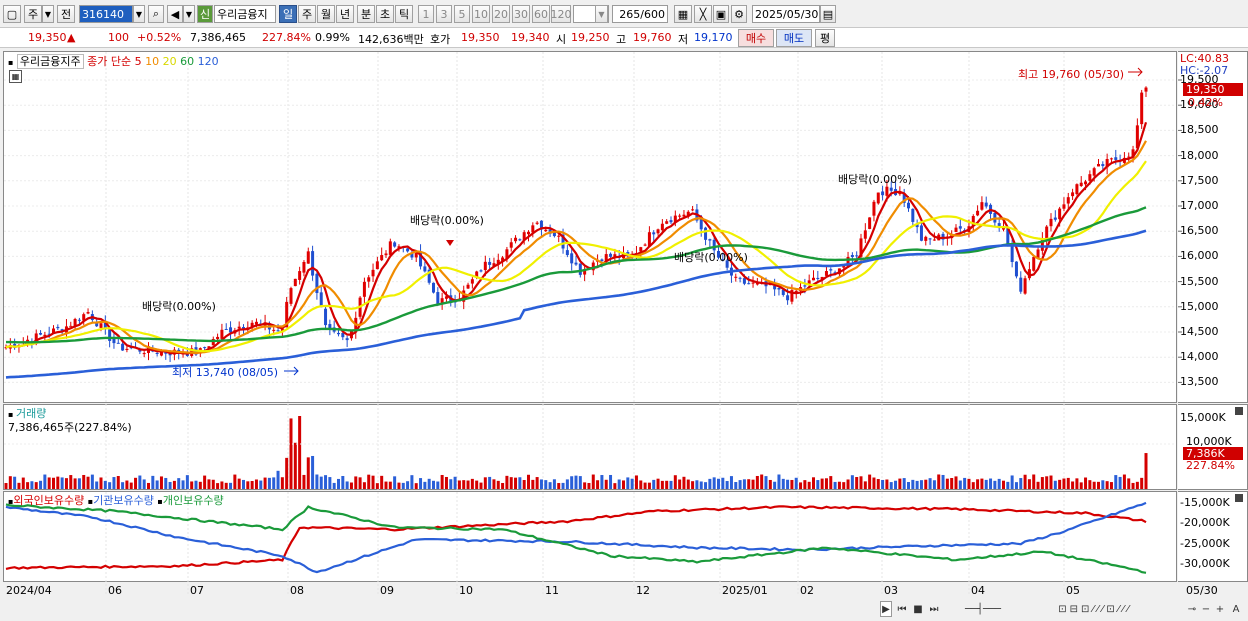  Describe the element at coordinates (1199, 357) in the screenshot. I see `price-axis-label: 14,000` at that location.